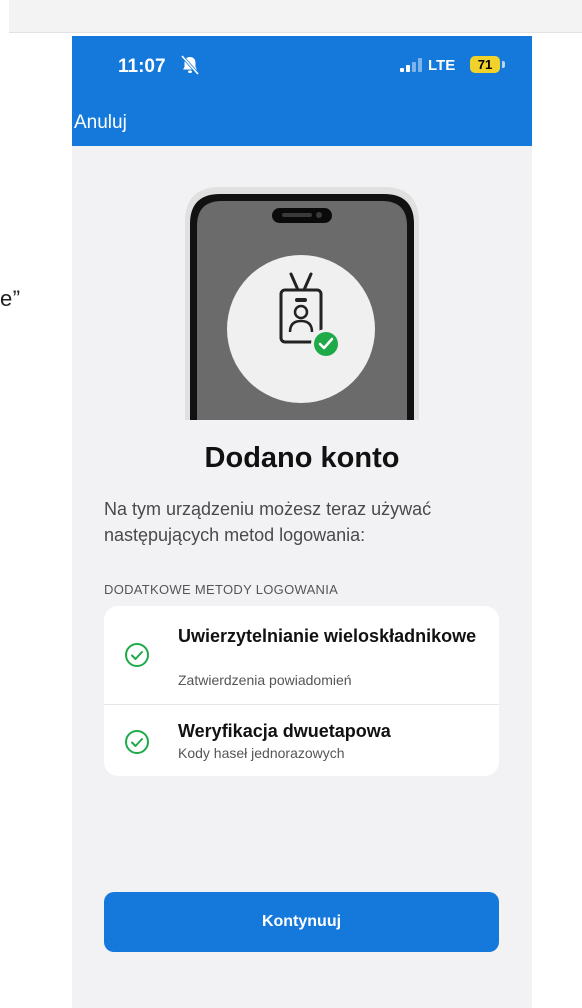 The image size is (582, 1008). Describe the element at coordinates (302, 91) in the screenshot. I see `header-bar: 11:07 LTE 71 Anuluj` at that location.